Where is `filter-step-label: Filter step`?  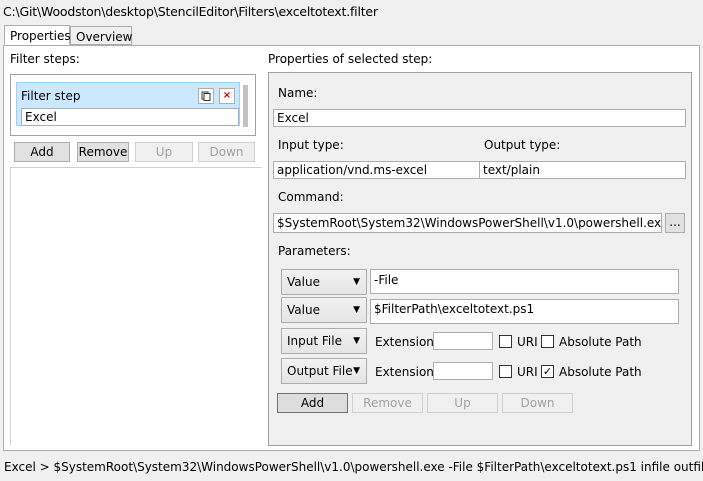 filter-step-label: Filter step is located at coordinates (51, 96).